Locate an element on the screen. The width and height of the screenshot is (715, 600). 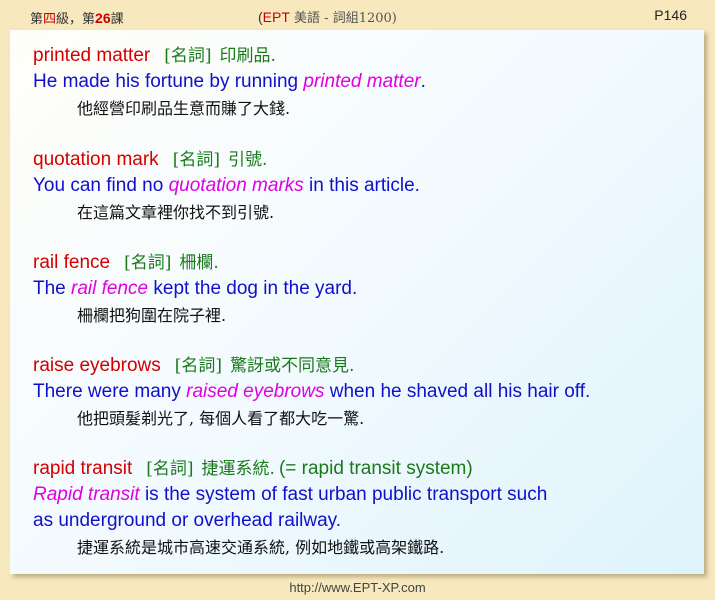
lesson-mid: 級，第 is located at coordinates (76, 19).